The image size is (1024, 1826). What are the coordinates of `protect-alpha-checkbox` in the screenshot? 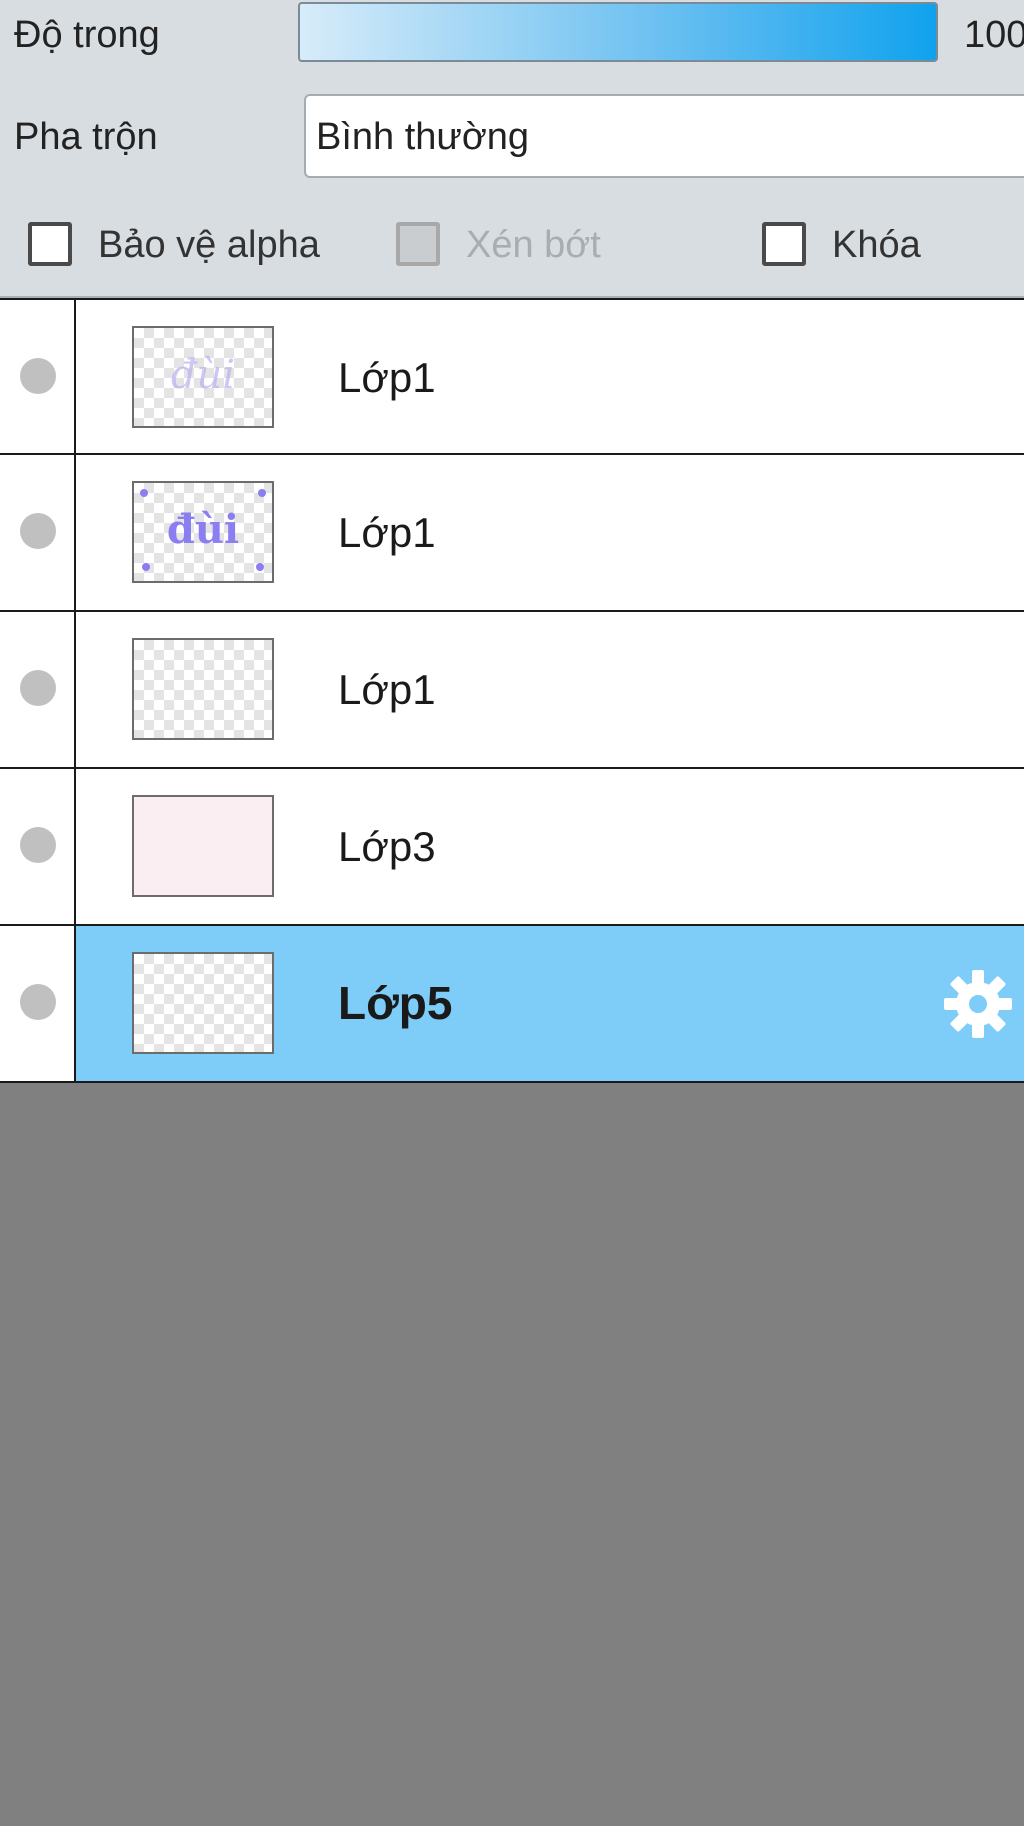 It's located at (50, 244).